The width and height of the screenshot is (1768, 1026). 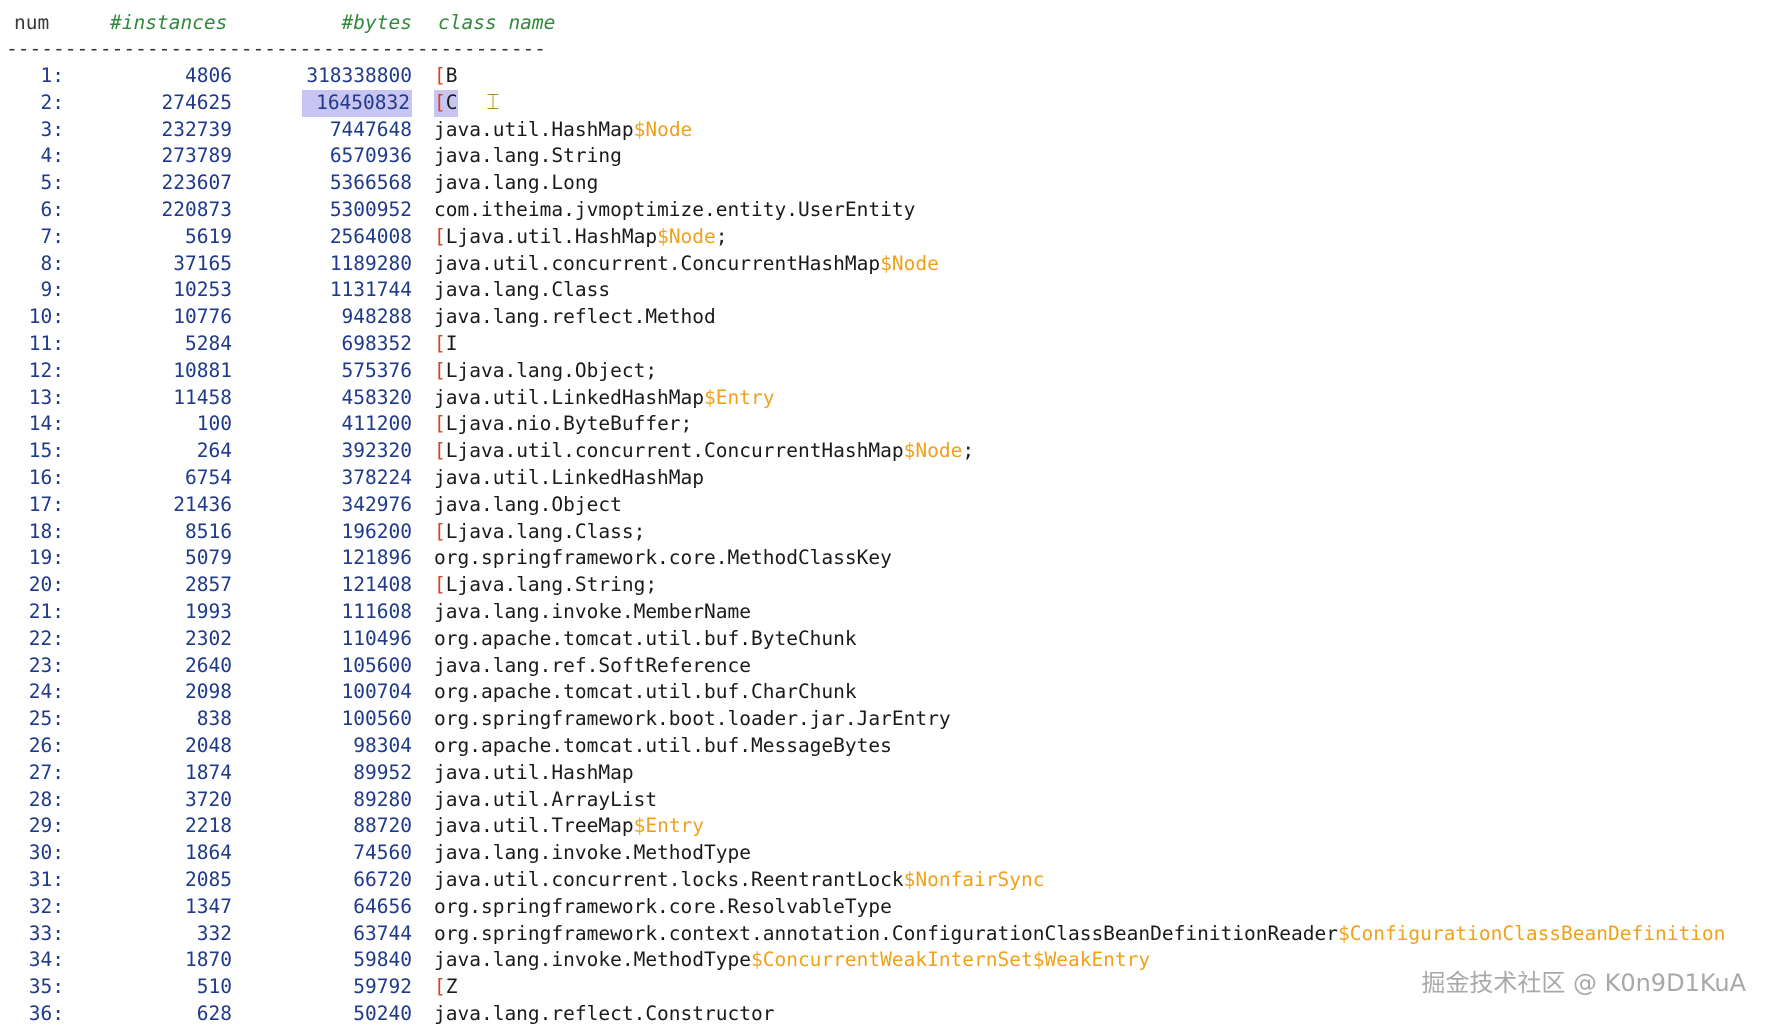 I want to click on class-name-text: java.util.ArrayList, so click(x=546, y=799).